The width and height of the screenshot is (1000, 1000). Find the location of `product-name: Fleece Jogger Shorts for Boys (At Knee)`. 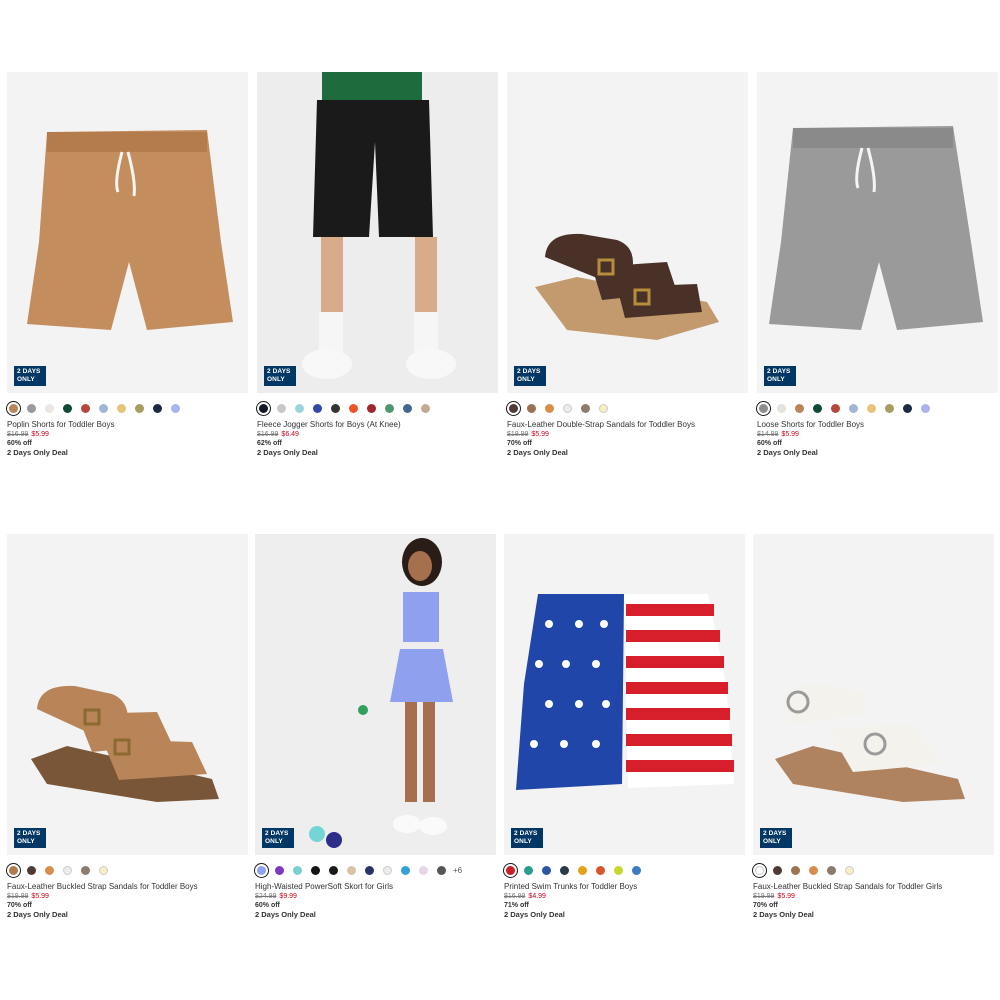

product-name: Fleece Jogger Shorts for Boys (At Knee) is located at coordinates (377, 425).